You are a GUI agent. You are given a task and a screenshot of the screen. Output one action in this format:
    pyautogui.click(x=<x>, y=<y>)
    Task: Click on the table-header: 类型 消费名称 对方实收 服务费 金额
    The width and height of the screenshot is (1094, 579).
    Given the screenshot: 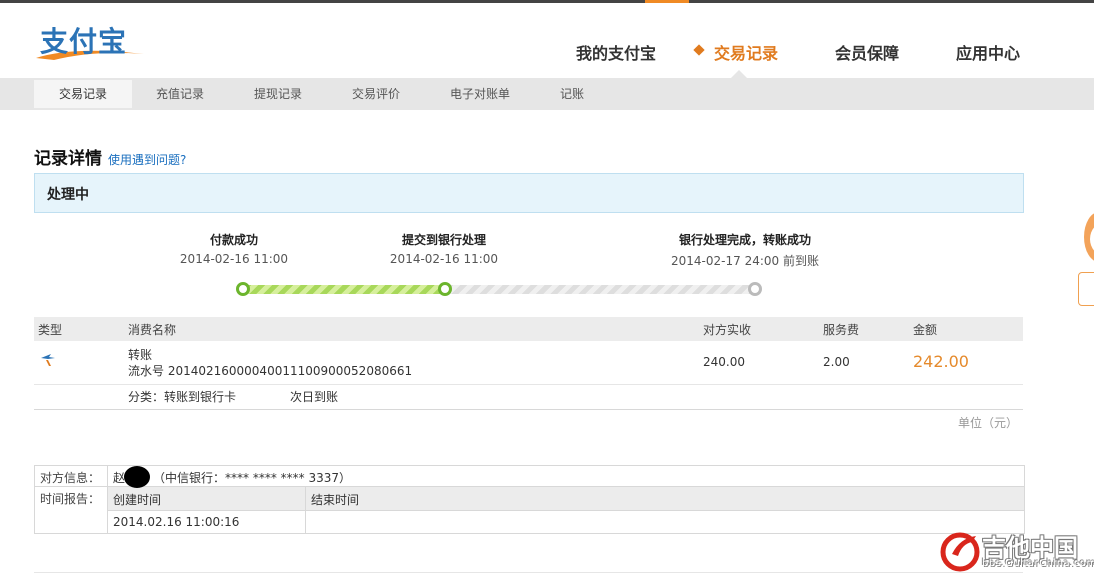 What is the action you would take?
    pyautogui.click(x=528, y=329)
    